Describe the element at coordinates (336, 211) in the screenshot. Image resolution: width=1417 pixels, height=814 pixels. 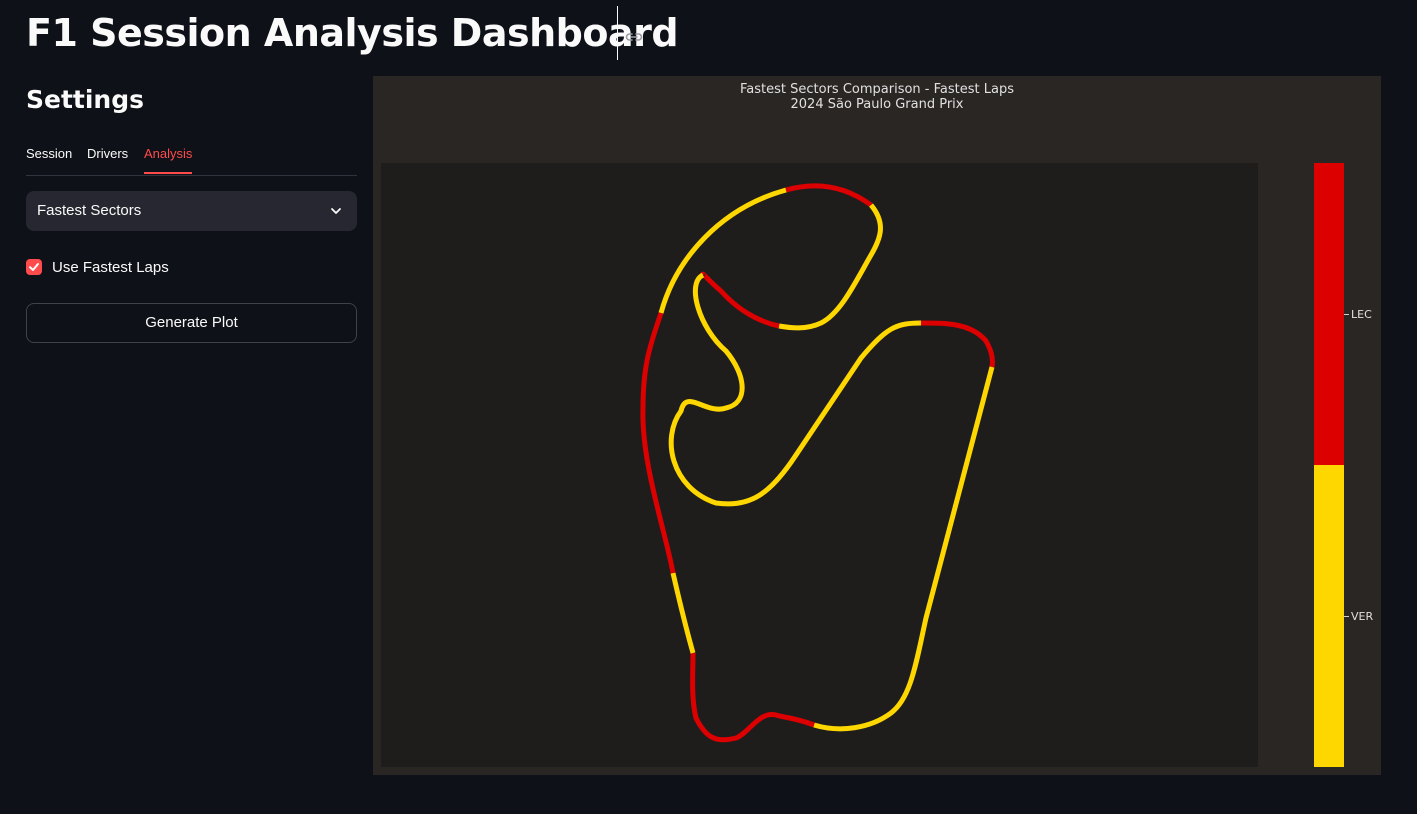
I see `chevron-down-icon` at that location.